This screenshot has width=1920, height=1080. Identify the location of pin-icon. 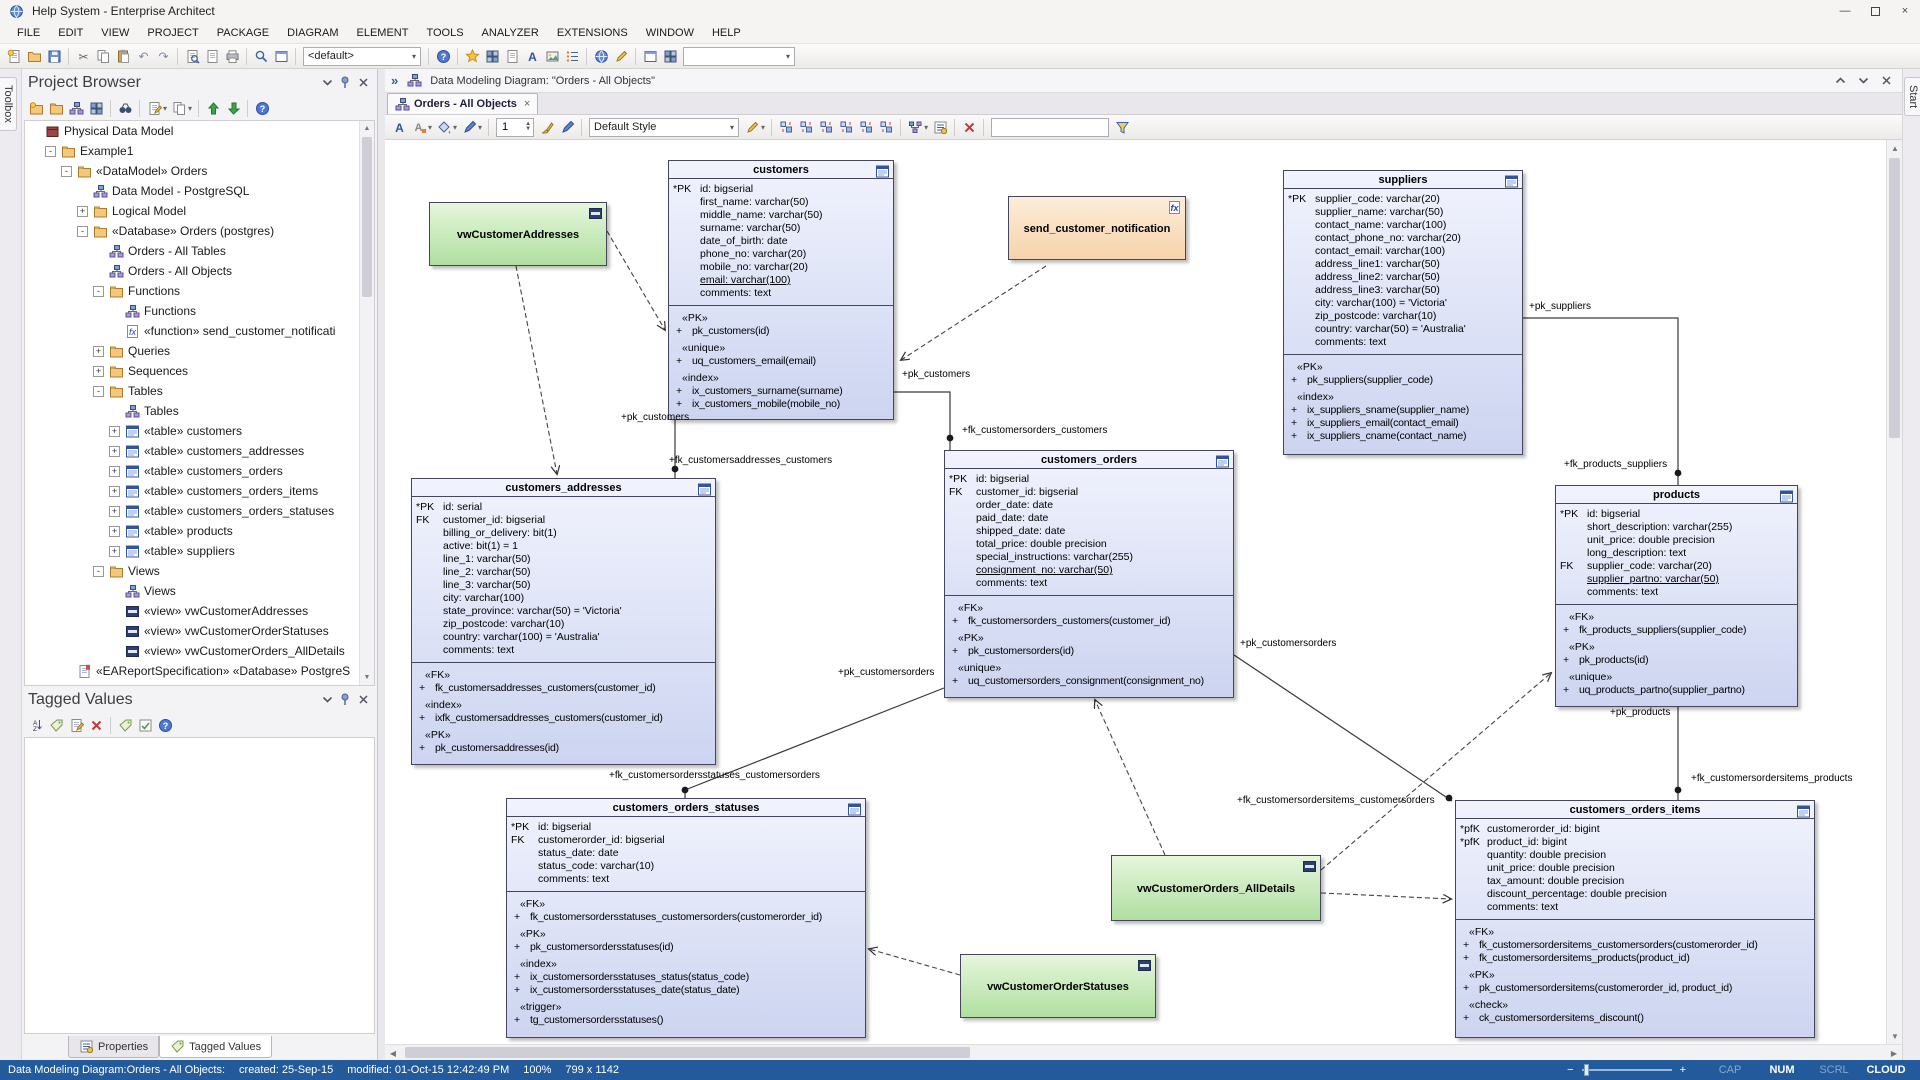
(345, 83).